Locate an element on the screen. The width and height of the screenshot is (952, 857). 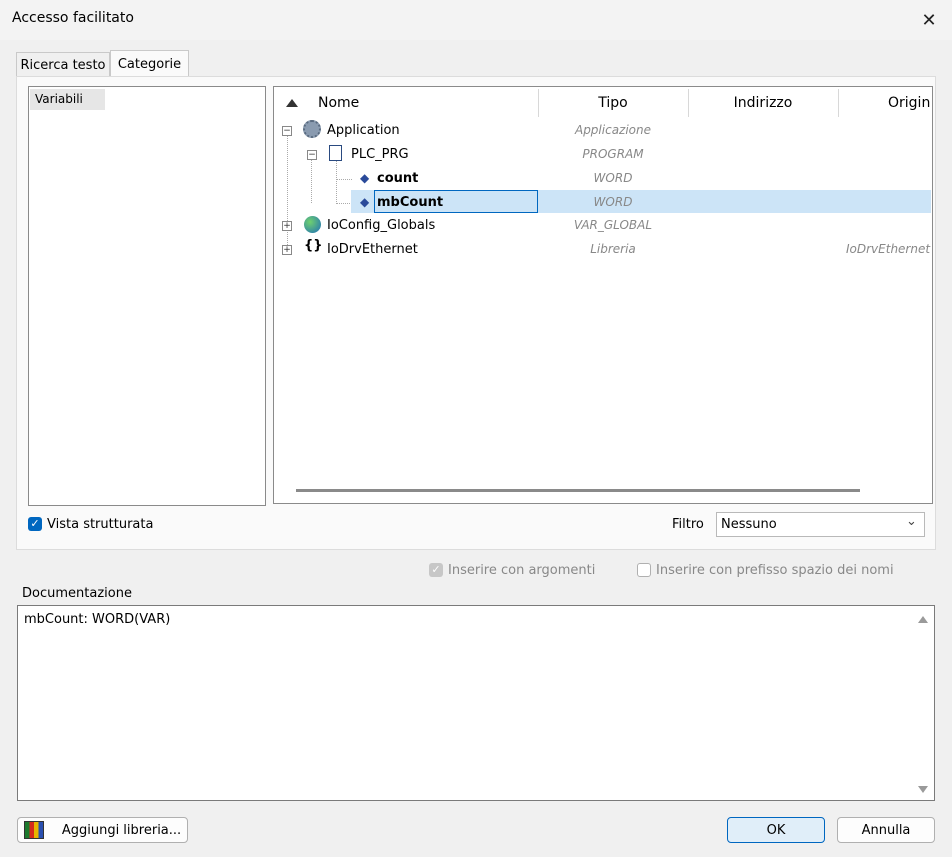
origin-cell: IoDrvEthernet is located at coordinates (888, 249).